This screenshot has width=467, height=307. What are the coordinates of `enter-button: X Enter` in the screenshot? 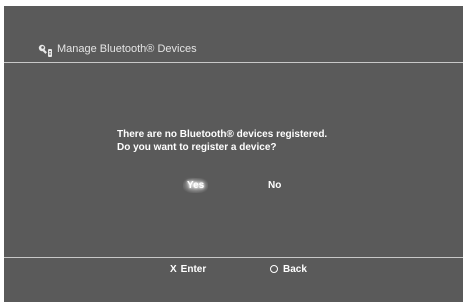 It's located at (188, 269).